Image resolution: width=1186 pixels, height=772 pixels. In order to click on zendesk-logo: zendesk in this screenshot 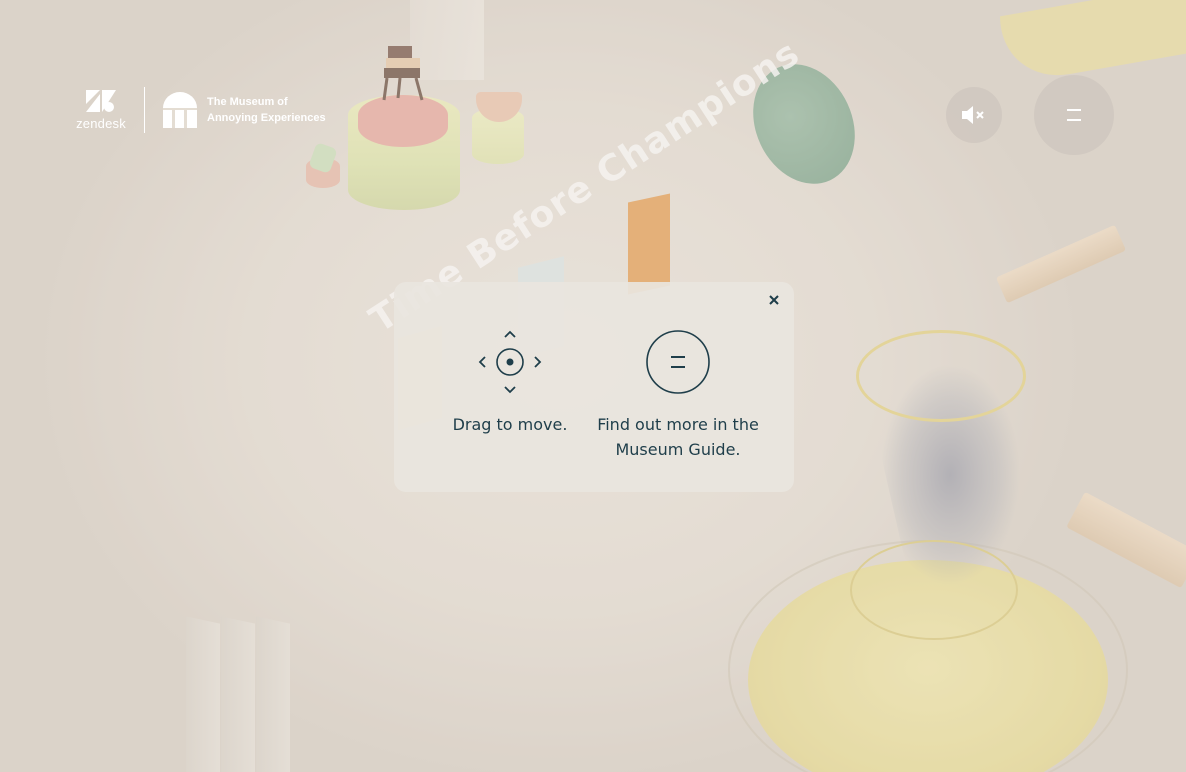, I will do `click(101, 110)`.